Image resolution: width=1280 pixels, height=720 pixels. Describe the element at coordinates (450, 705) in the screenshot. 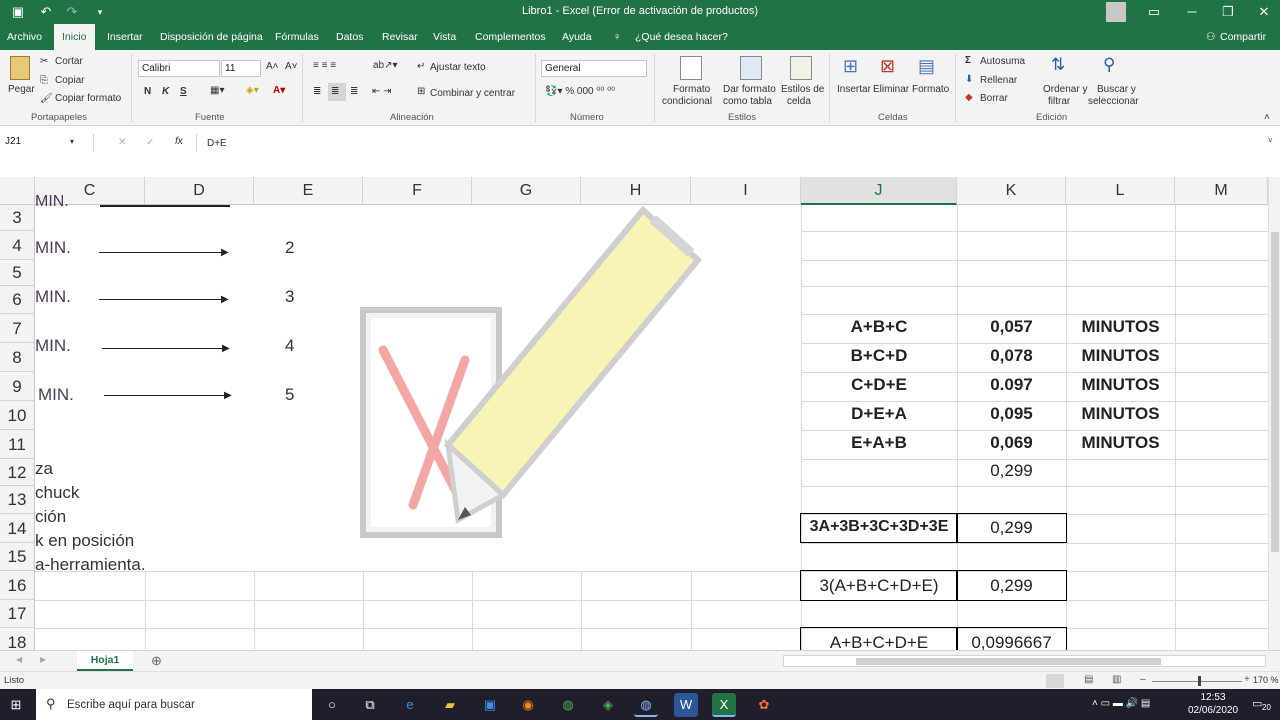

I see `file-explorer-icon: ▰` at that location.